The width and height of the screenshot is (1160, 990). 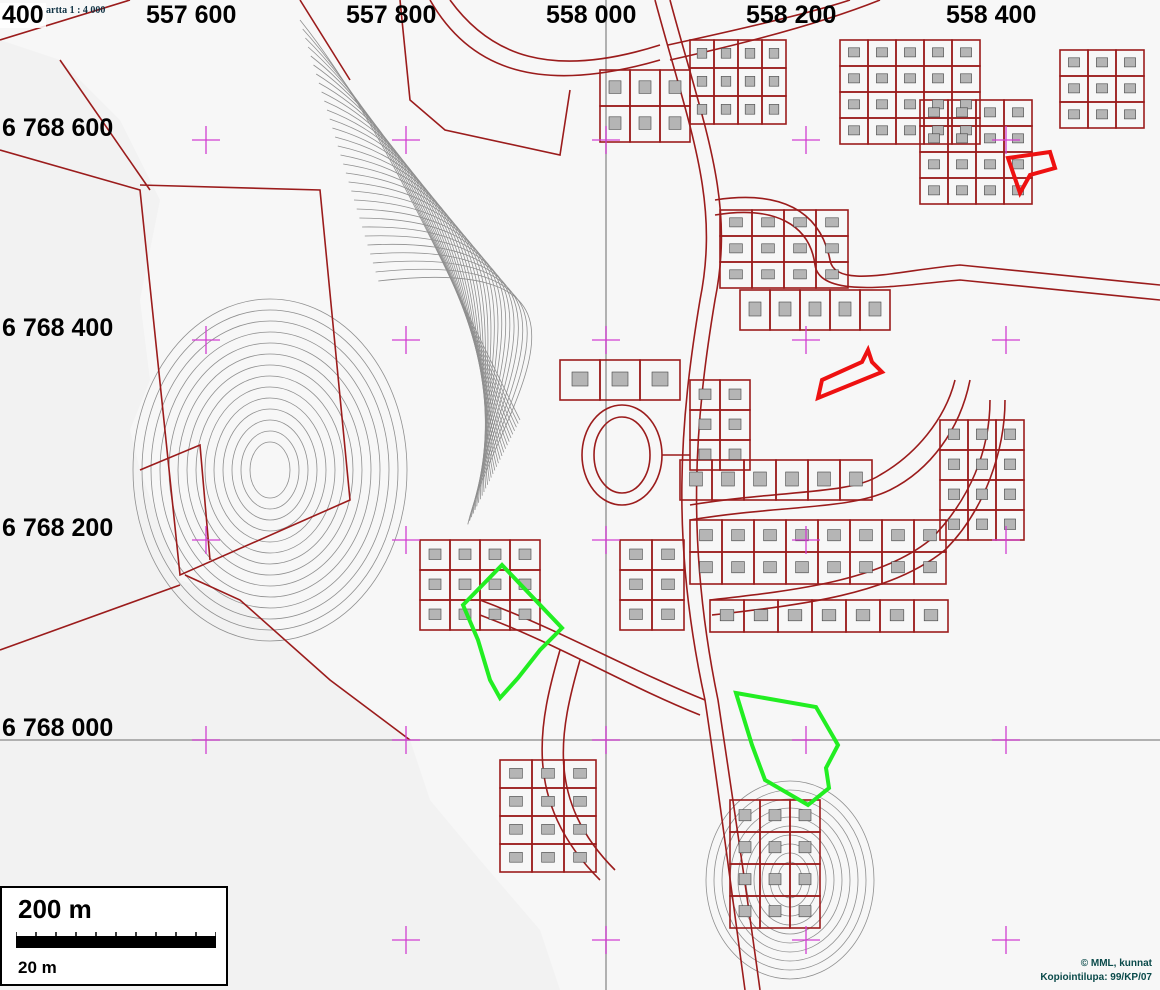 What do you see at coordinates (991, 15) in the screenshot?
I see `x-coordinate-label: 558 400` at bounding box center [991, 15].